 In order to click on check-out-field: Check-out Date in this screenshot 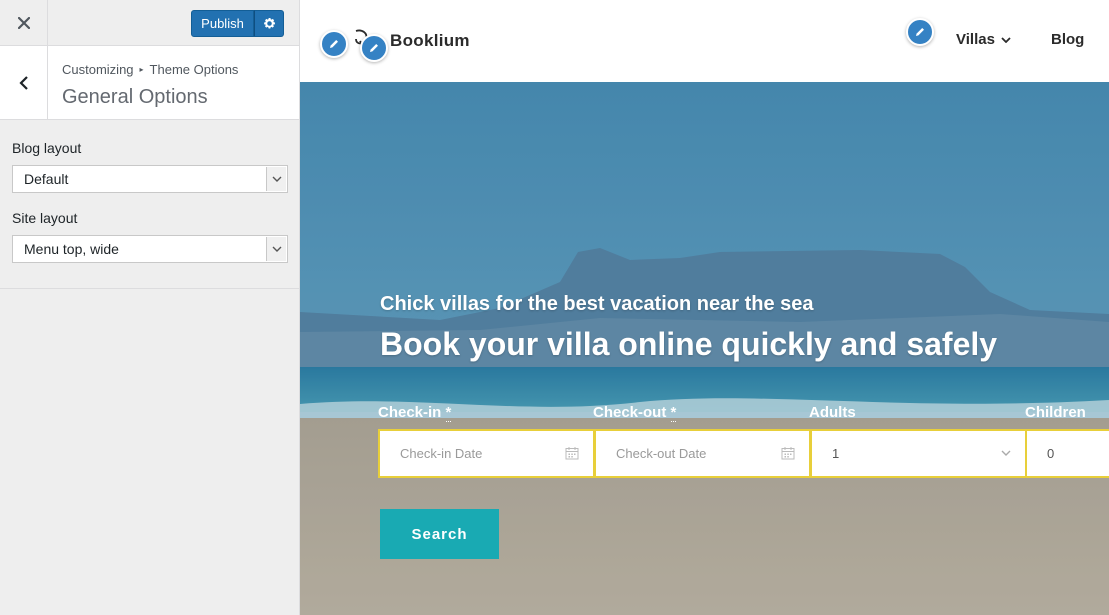, I will do `click(702, 453)`.